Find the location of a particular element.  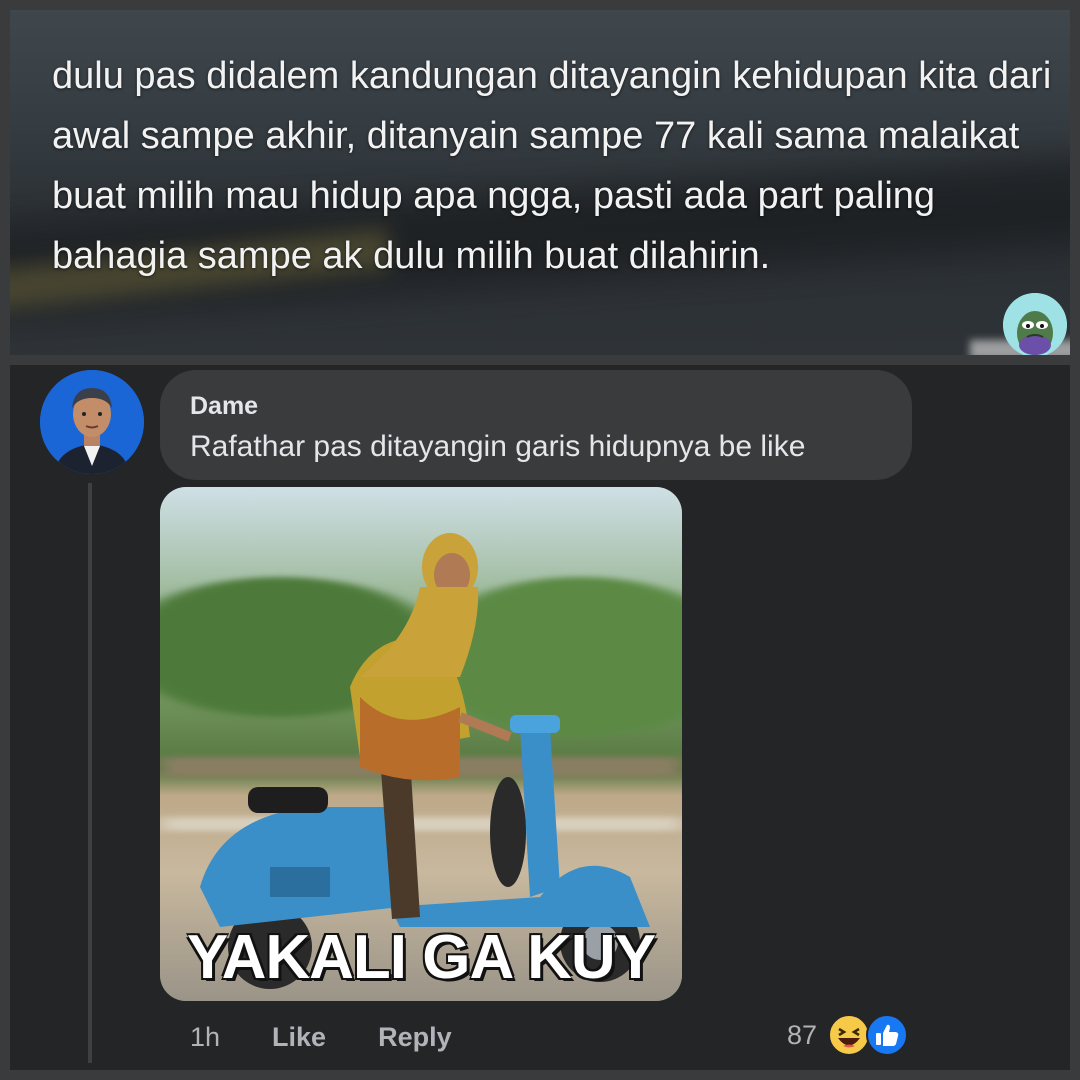

thread-line is located at coordinates (90, 773).